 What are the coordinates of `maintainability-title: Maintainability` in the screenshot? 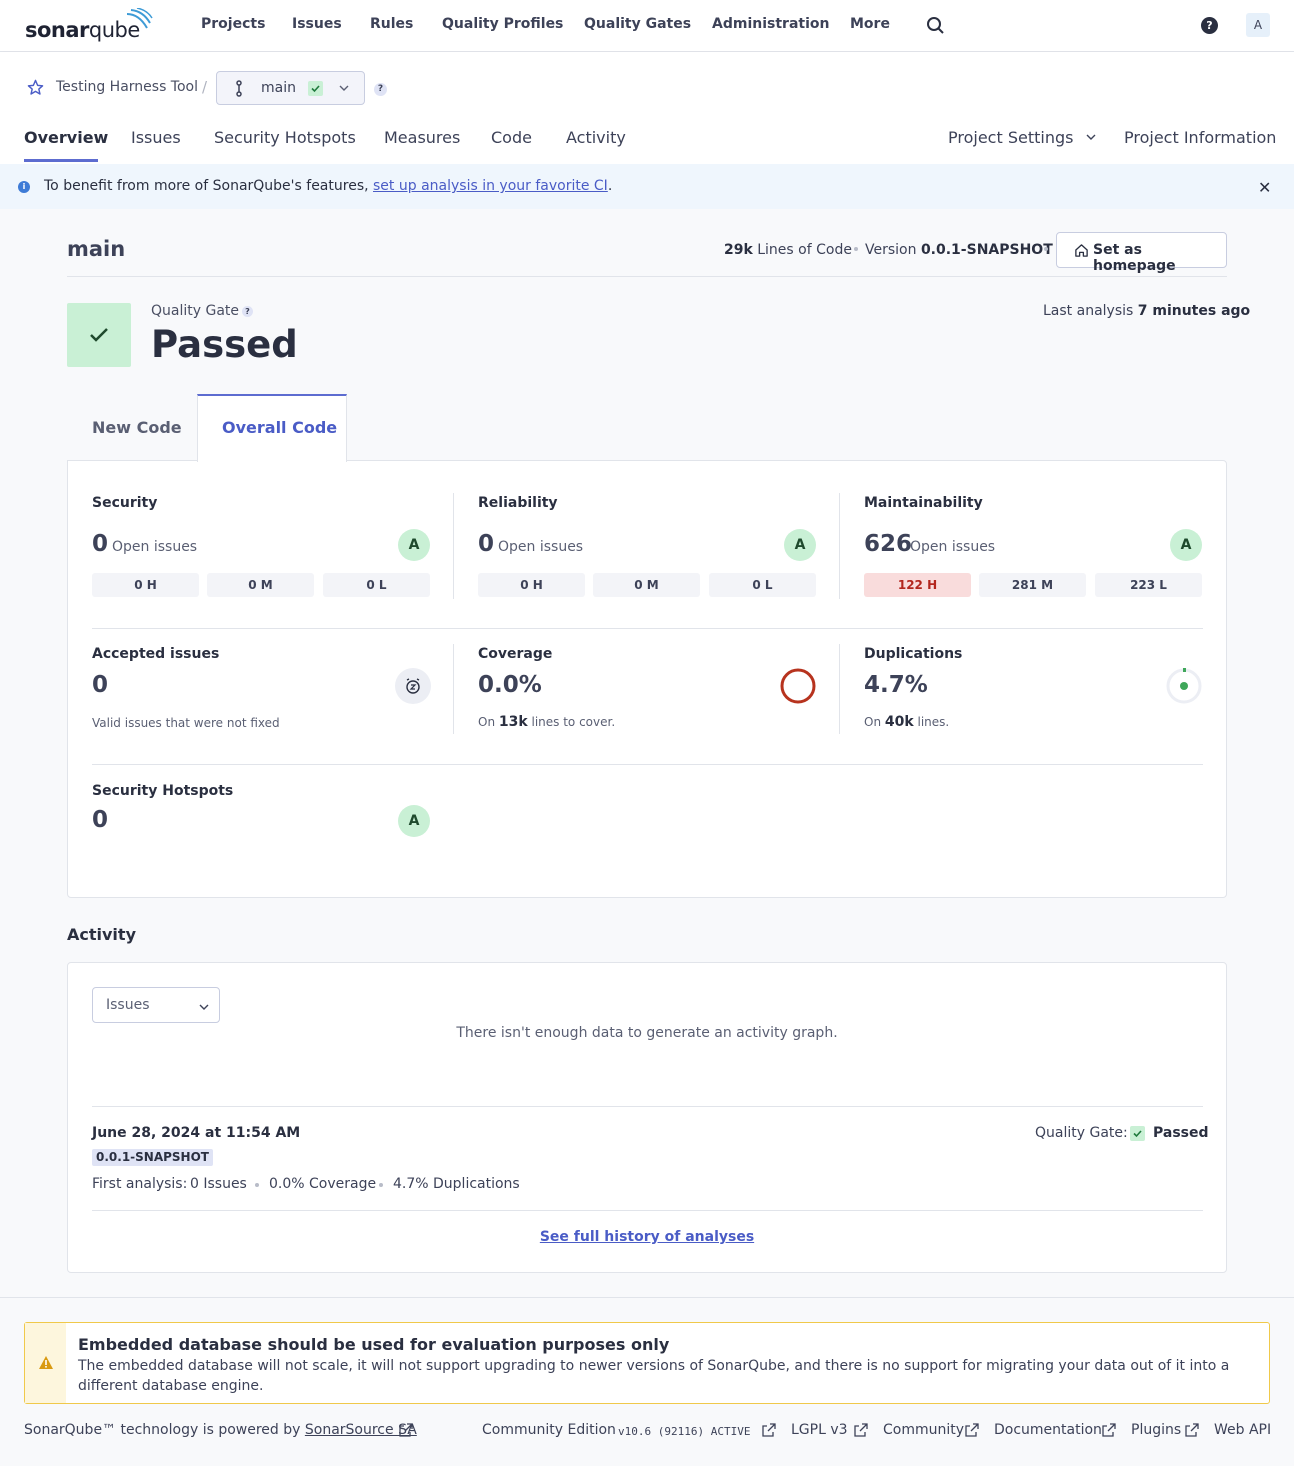 It's located at (923, 503).